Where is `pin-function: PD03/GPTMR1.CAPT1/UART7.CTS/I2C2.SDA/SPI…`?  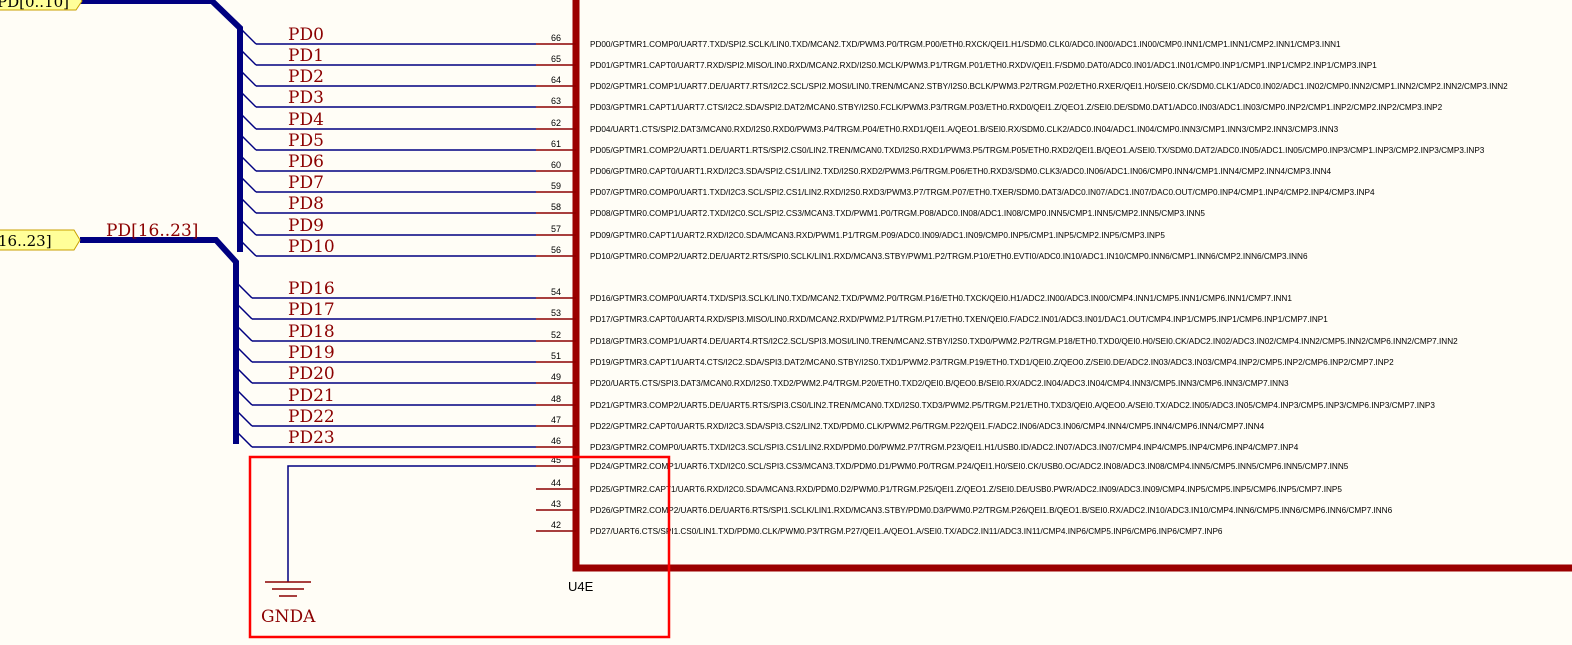
pin-function: PD03/GPTMR1.CAPT1/UART7.CTS/I2C2.SDA/SPI… is located at coordinates (1016, 107).